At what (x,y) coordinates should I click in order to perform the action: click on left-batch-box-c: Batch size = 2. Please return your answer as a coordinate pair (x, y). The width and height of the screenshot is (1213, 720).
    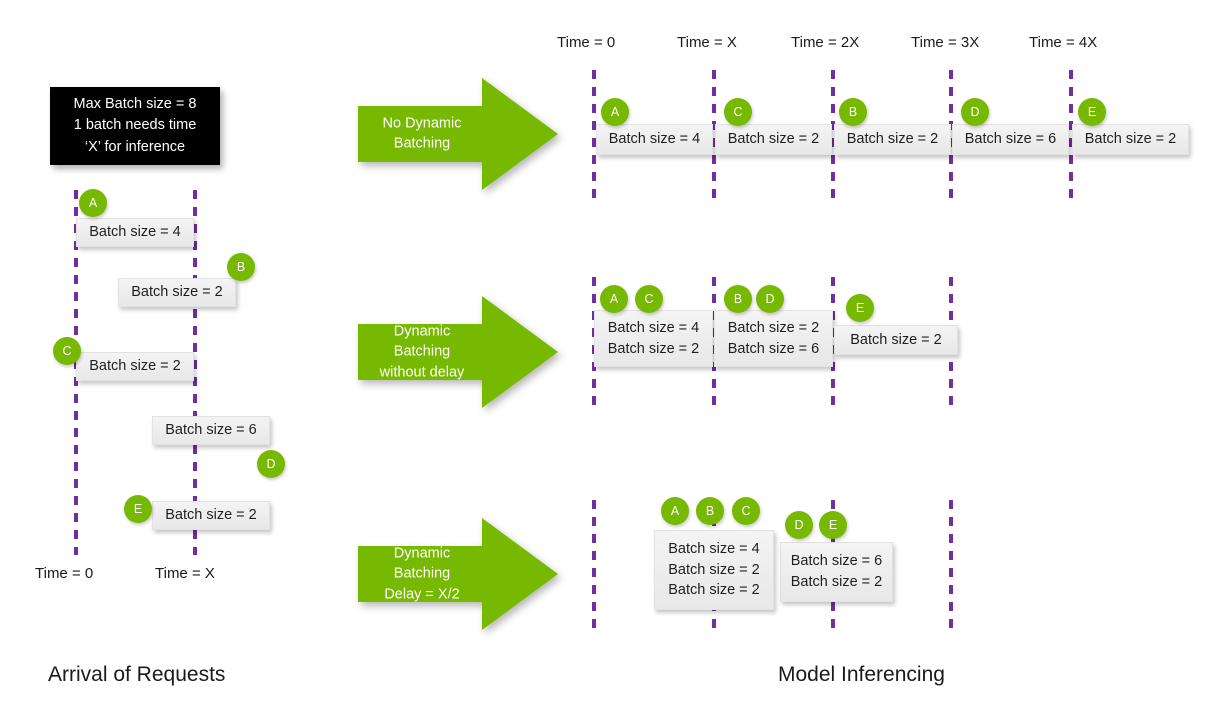
    Looking at the image, I should click on (135, 366).